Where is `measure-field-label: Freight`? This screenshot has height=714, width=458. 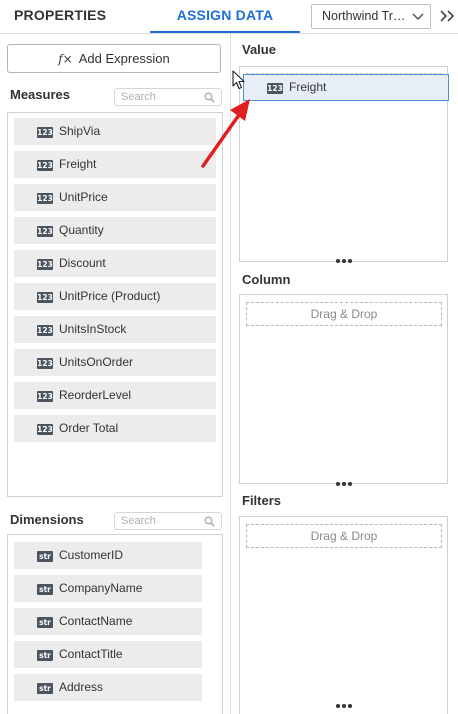
measure-field-label: Freight is located at coordinates (78, 164).